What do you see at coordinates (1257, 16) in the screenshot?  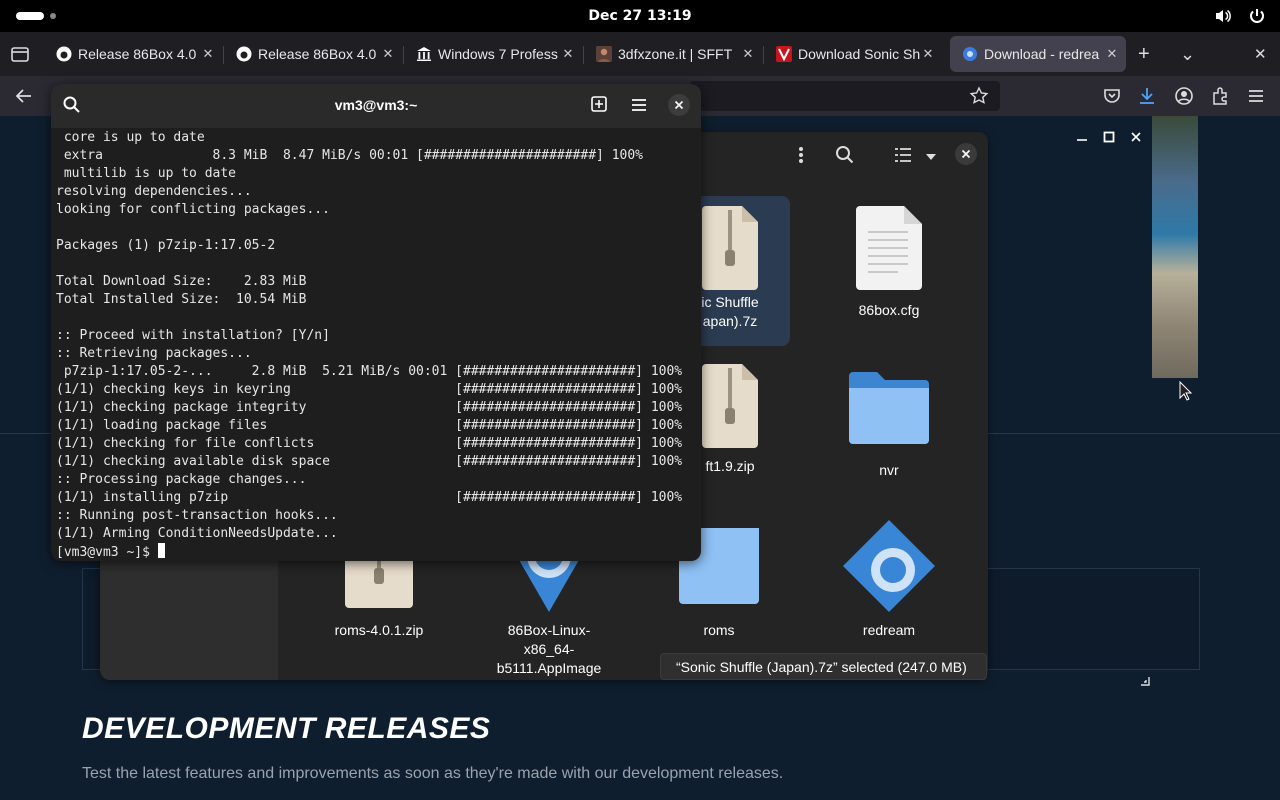 I see `power-icon` at bounding box center [1257, 16].